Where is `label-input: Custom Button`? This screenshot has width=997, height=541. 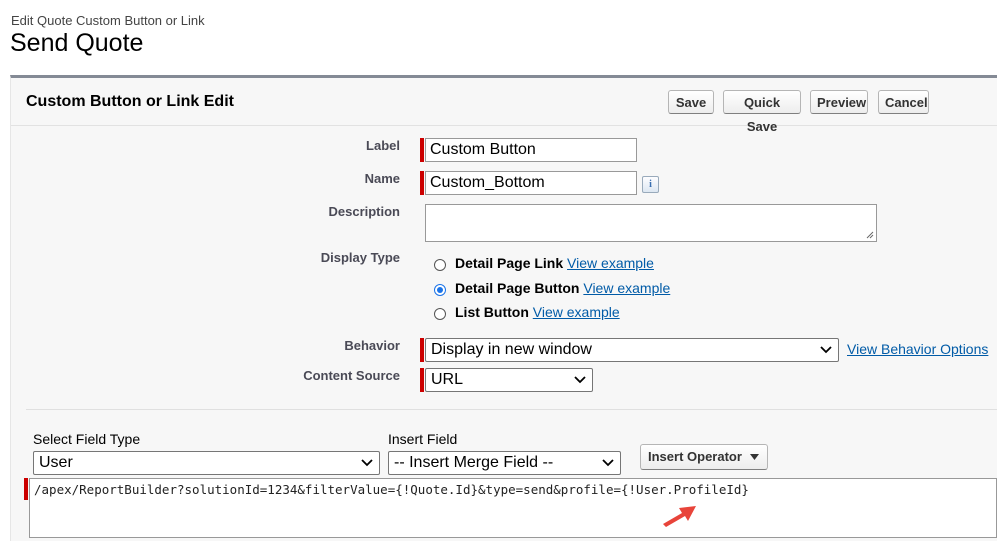 label-input: Custom Button is located at coordinates (531, 150).